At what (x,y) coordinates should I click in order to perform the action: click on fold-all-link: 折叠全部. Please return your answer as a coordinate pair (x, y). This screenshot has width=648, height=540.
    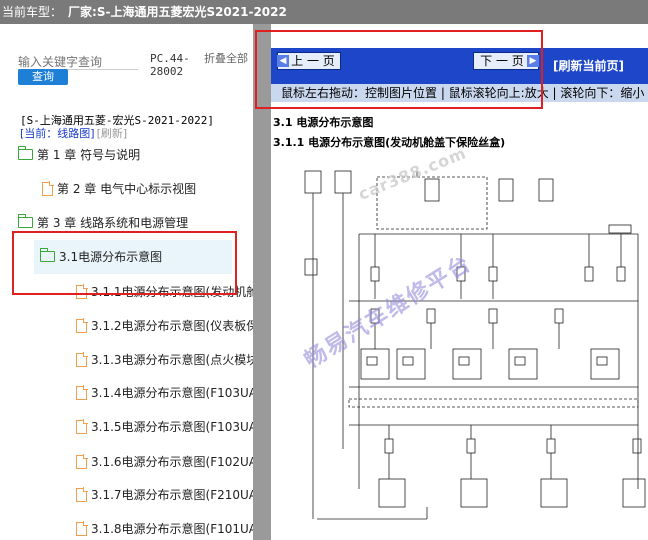
    Looking at the image, I should click on (227, 58).